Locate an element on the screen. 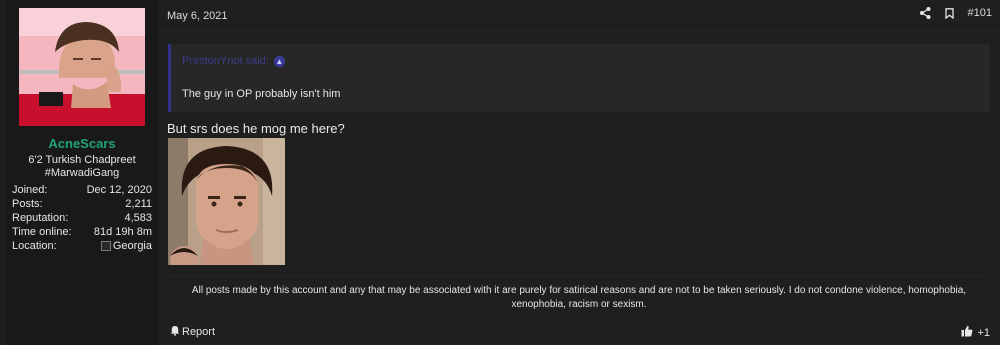 The width and height of the screenshot is (1000, 345). post-number-link: #101 is located at coordinates (980, 13).